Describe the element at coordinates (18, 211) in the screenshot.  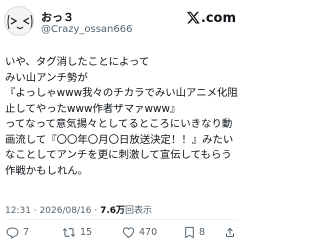
I see `tweet-time: 12:31` at that location.